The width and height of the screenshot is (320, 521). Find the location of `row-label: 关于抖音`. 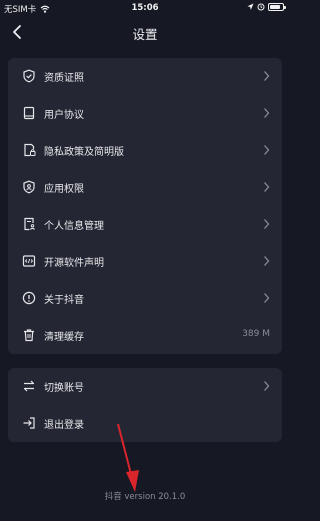

row-label: 关于抖音 is located at coordinates (64, 300).